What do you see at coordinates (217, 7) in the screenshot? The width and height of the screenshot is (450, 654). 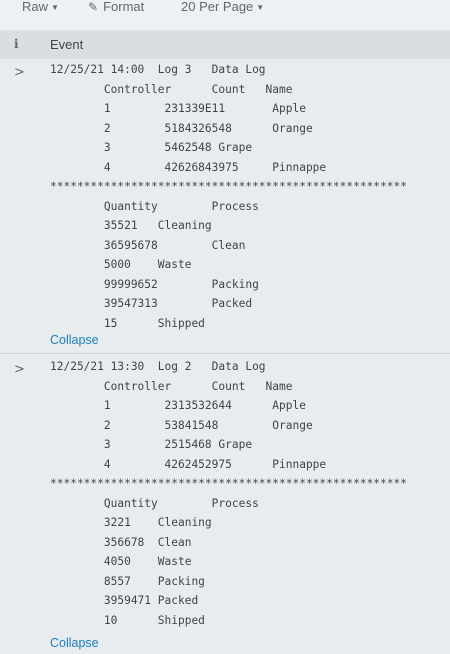 I see `per-page-label: 20 Per Page` at bounding box center [217, 7].